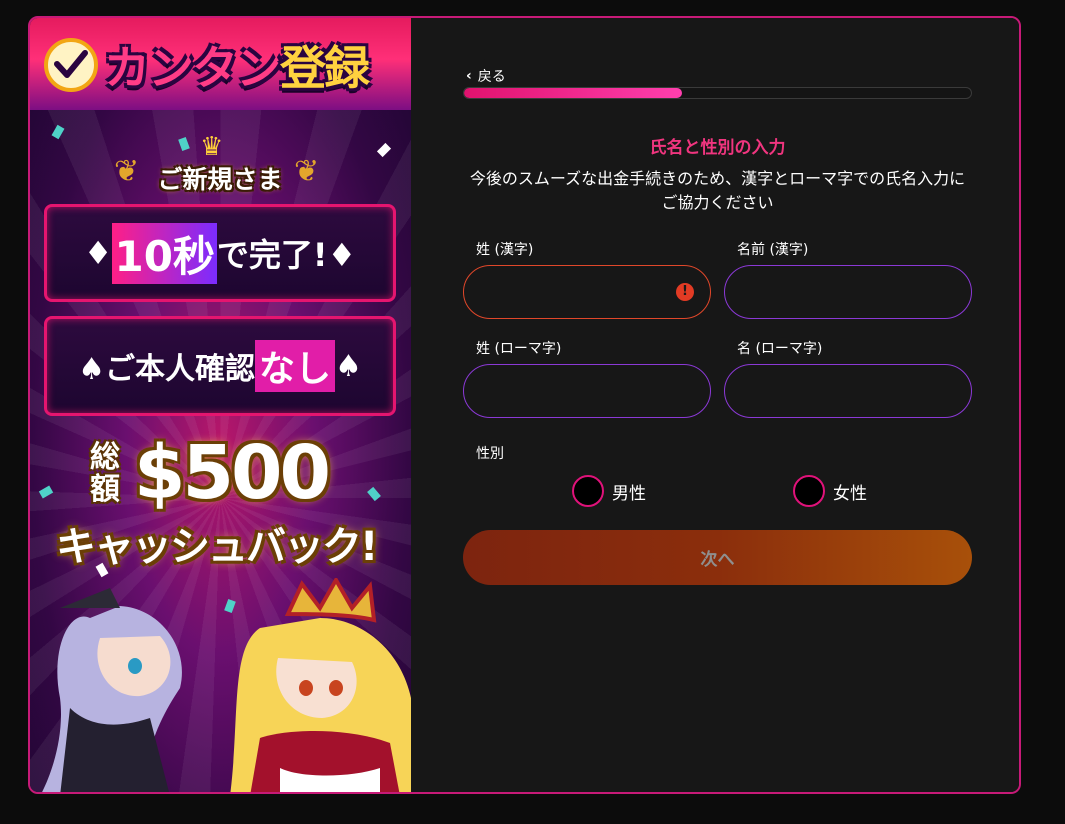  I want to click on box2-highlight: なし, so click(294, 366).